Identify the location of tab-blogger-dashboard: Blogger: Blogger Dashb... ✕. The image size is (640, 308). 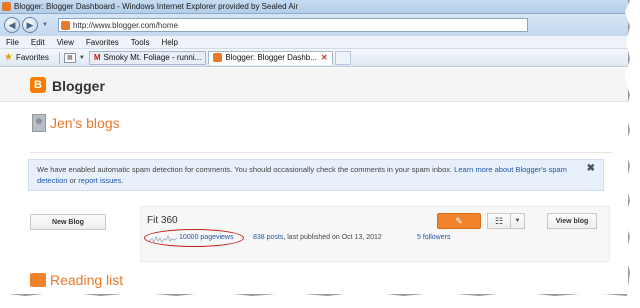
(270, 57).